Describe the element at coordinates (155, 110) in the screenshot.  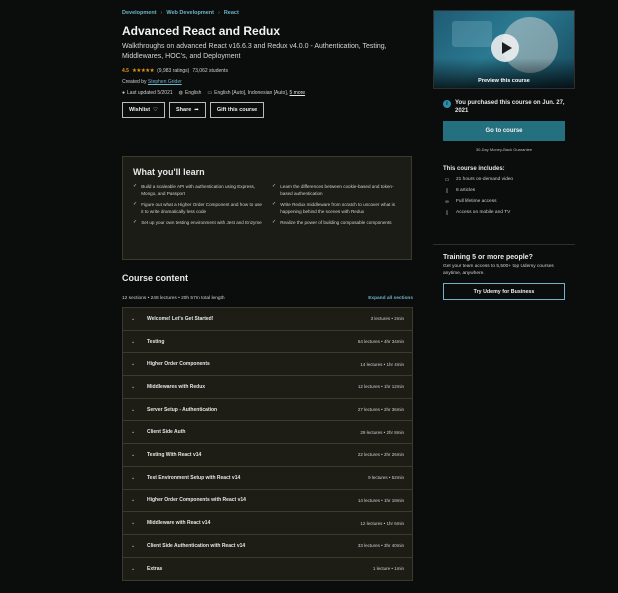
I see `heart-icon: ♡` at that location.